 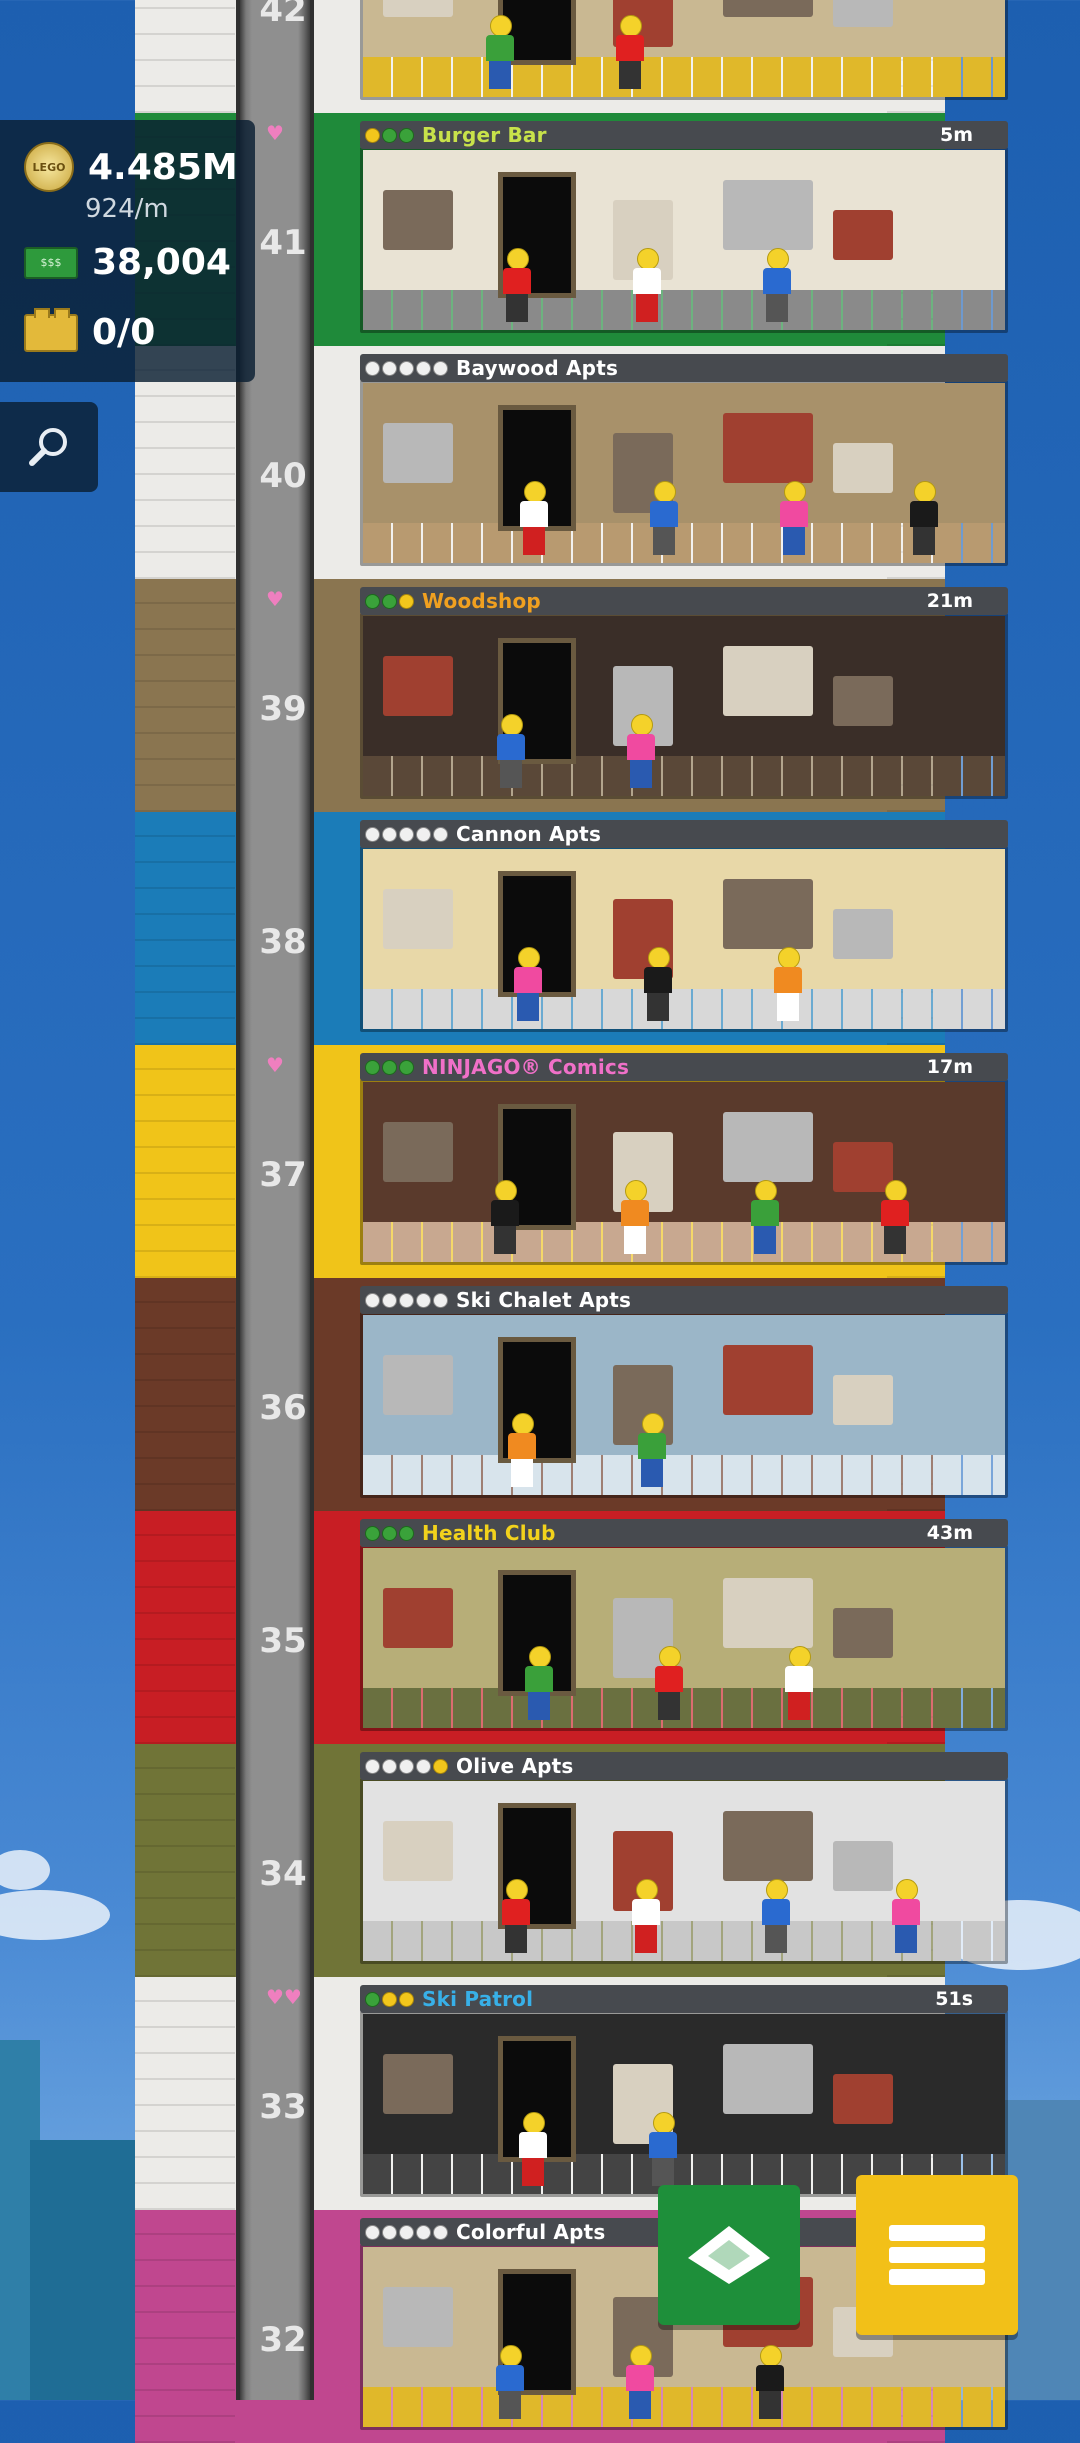 I want to click on floor-number: 39, so click(x=283, y=709).